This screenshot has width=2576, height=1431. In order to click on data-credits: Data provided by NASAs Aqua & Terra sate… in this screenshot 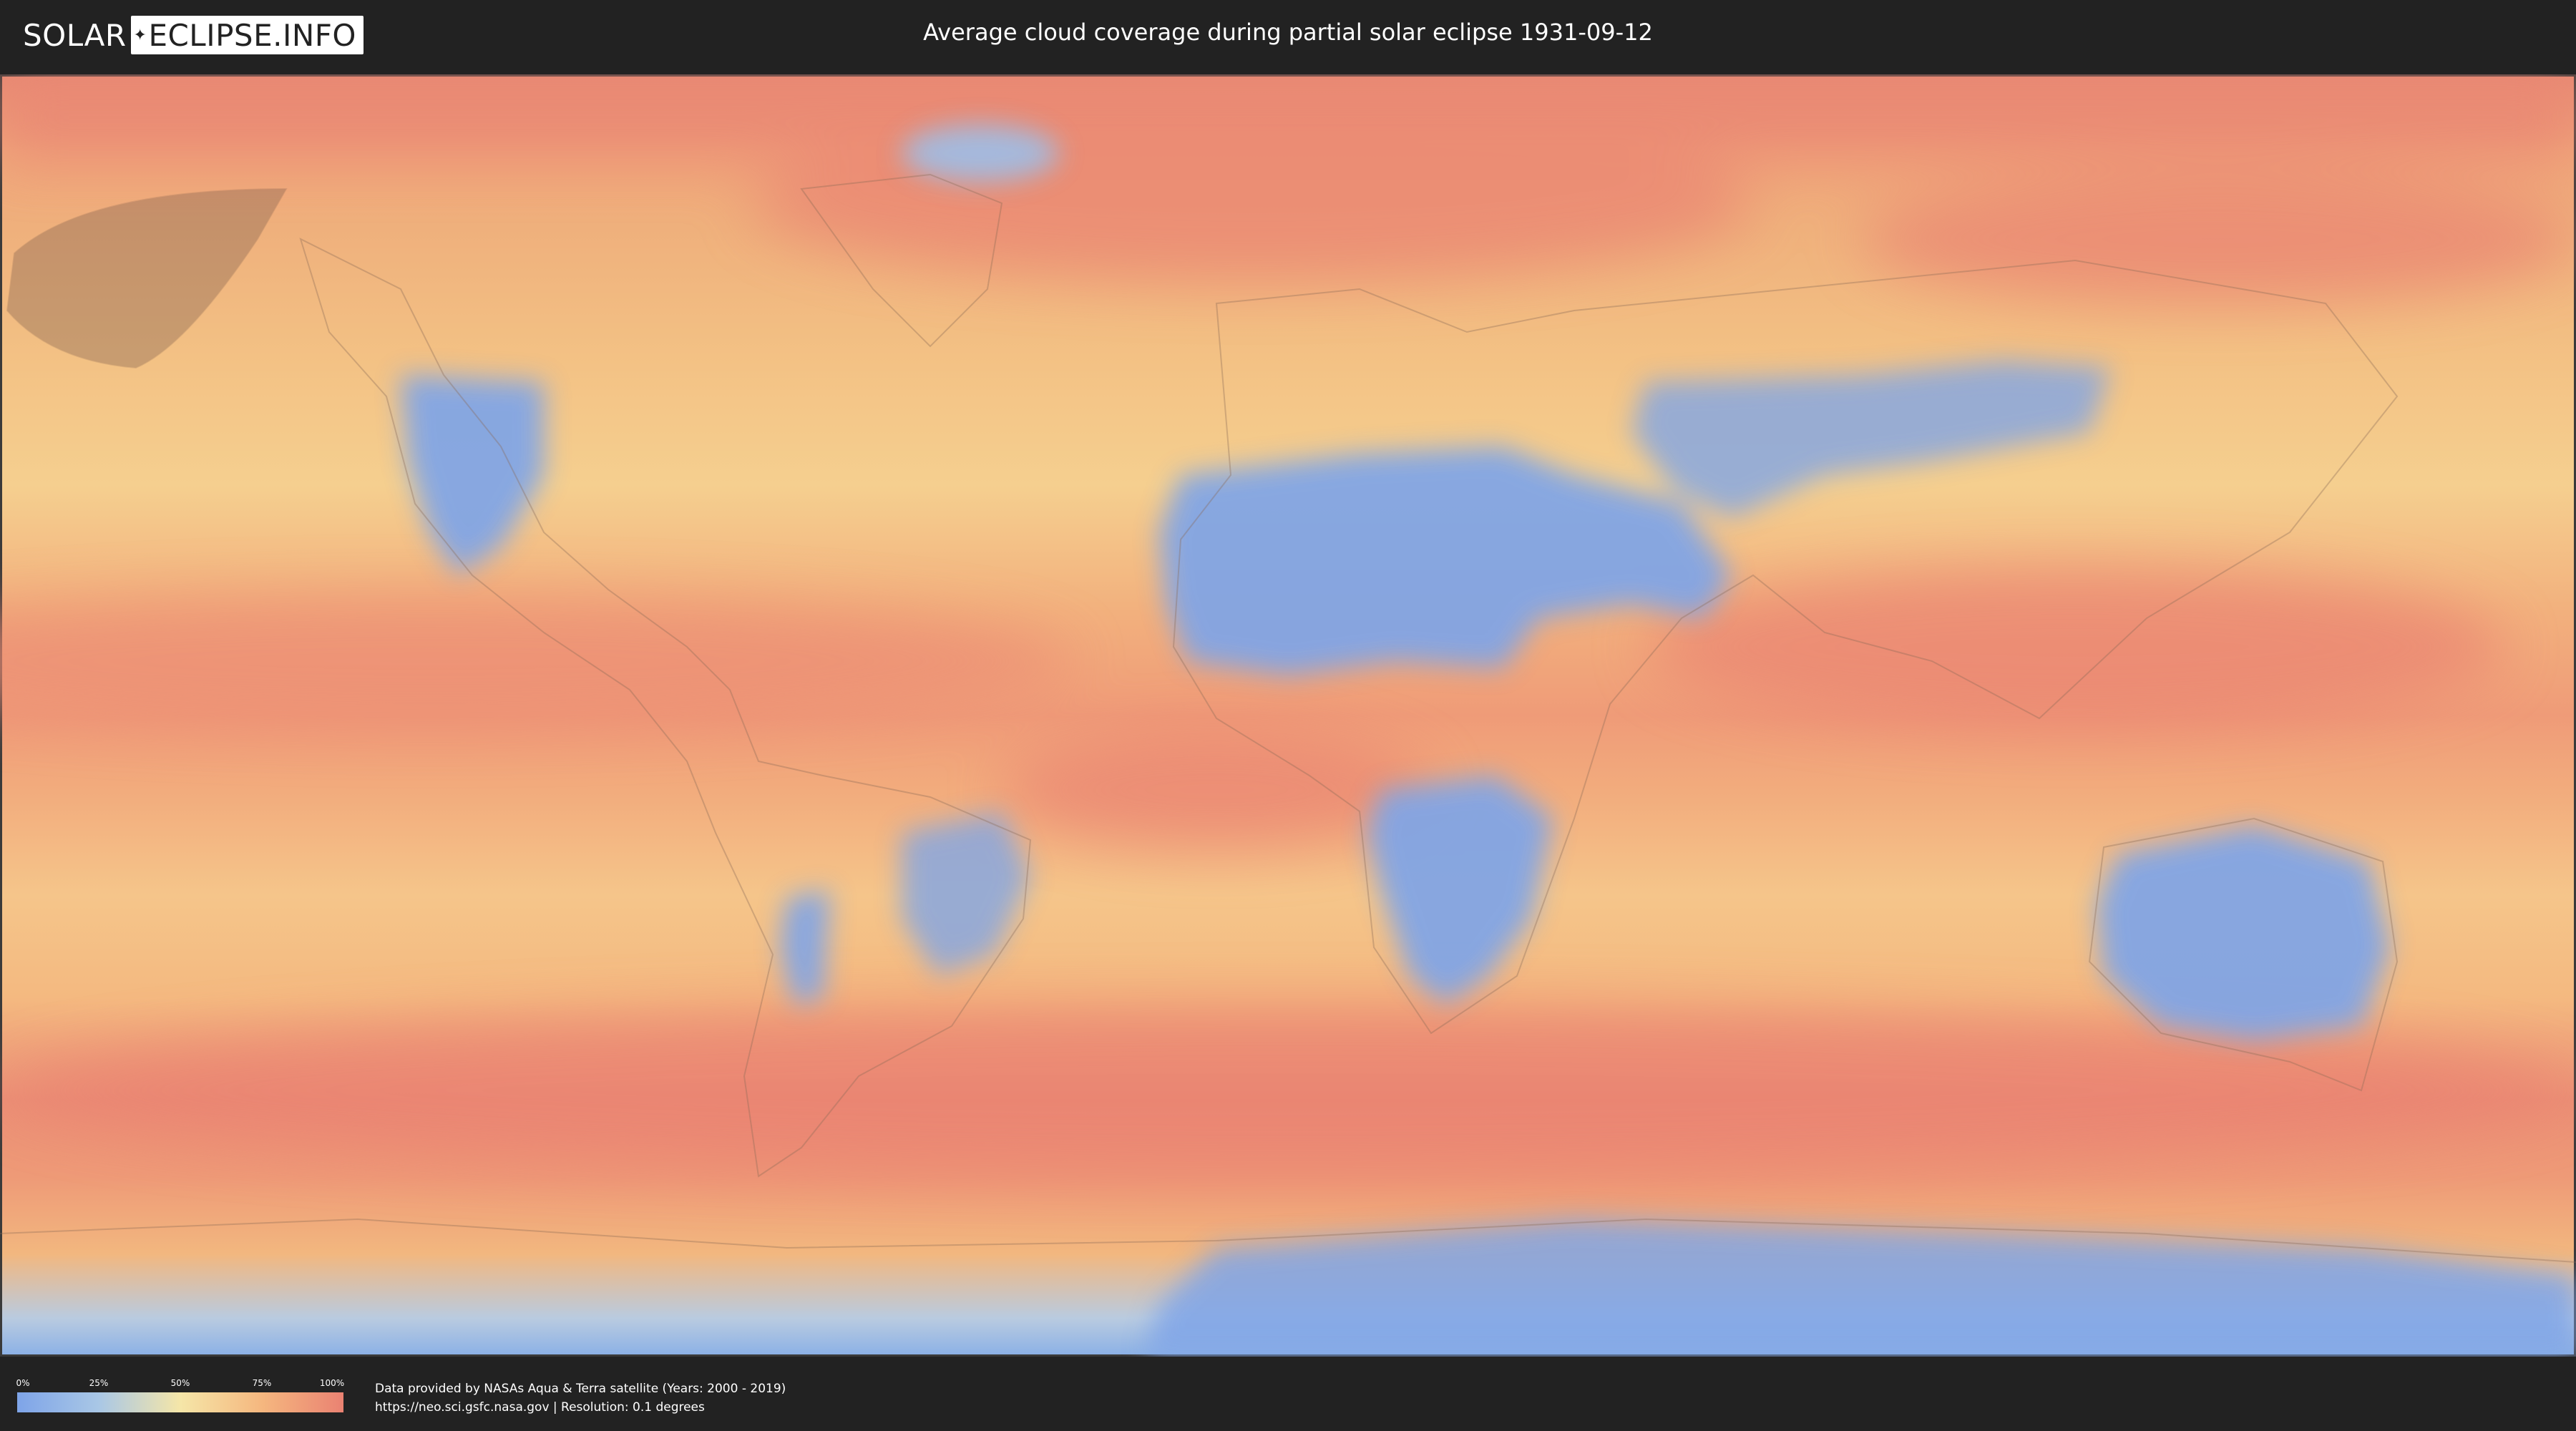, I will do `click(580, 1398)`.